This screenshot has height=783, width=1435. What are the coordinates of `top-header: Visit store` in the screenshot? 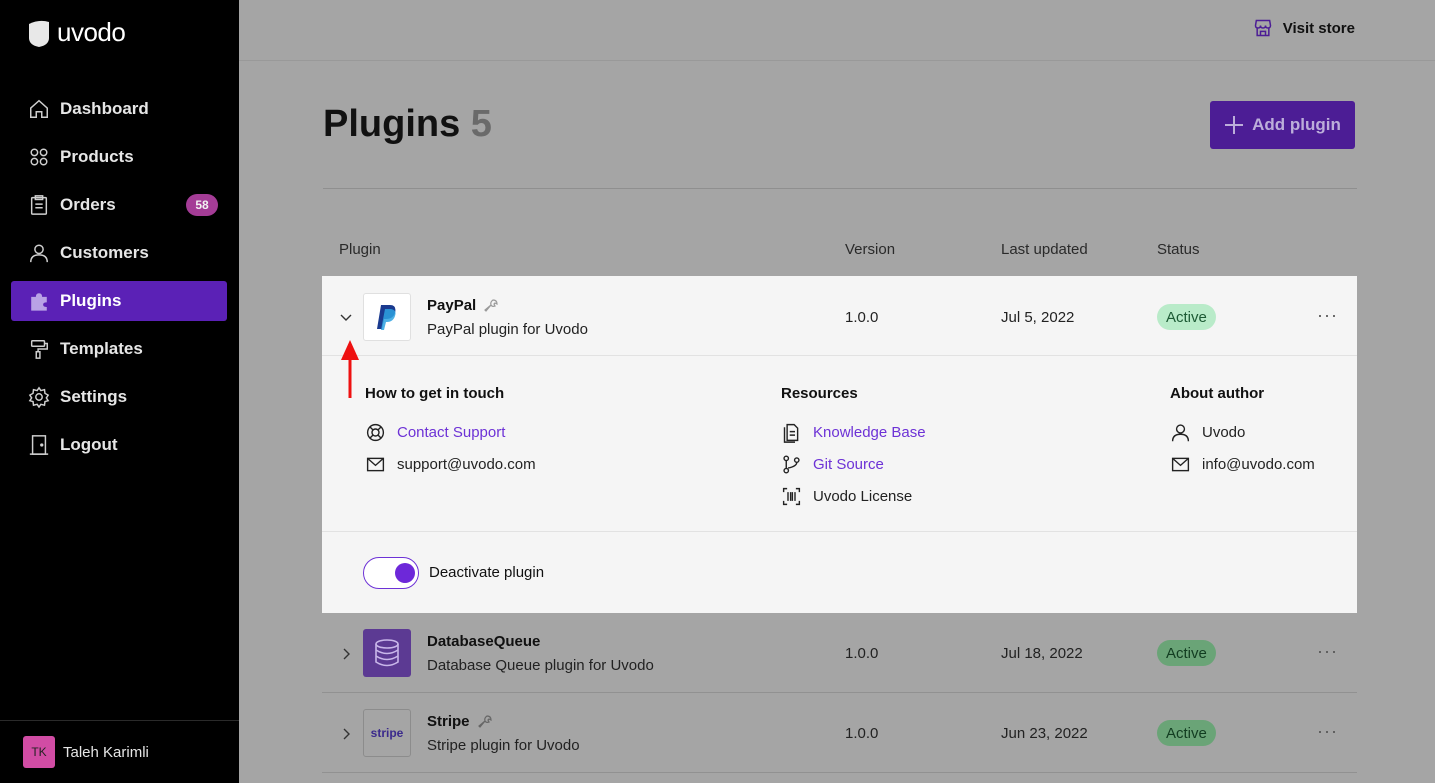 It's located at (837, 30).